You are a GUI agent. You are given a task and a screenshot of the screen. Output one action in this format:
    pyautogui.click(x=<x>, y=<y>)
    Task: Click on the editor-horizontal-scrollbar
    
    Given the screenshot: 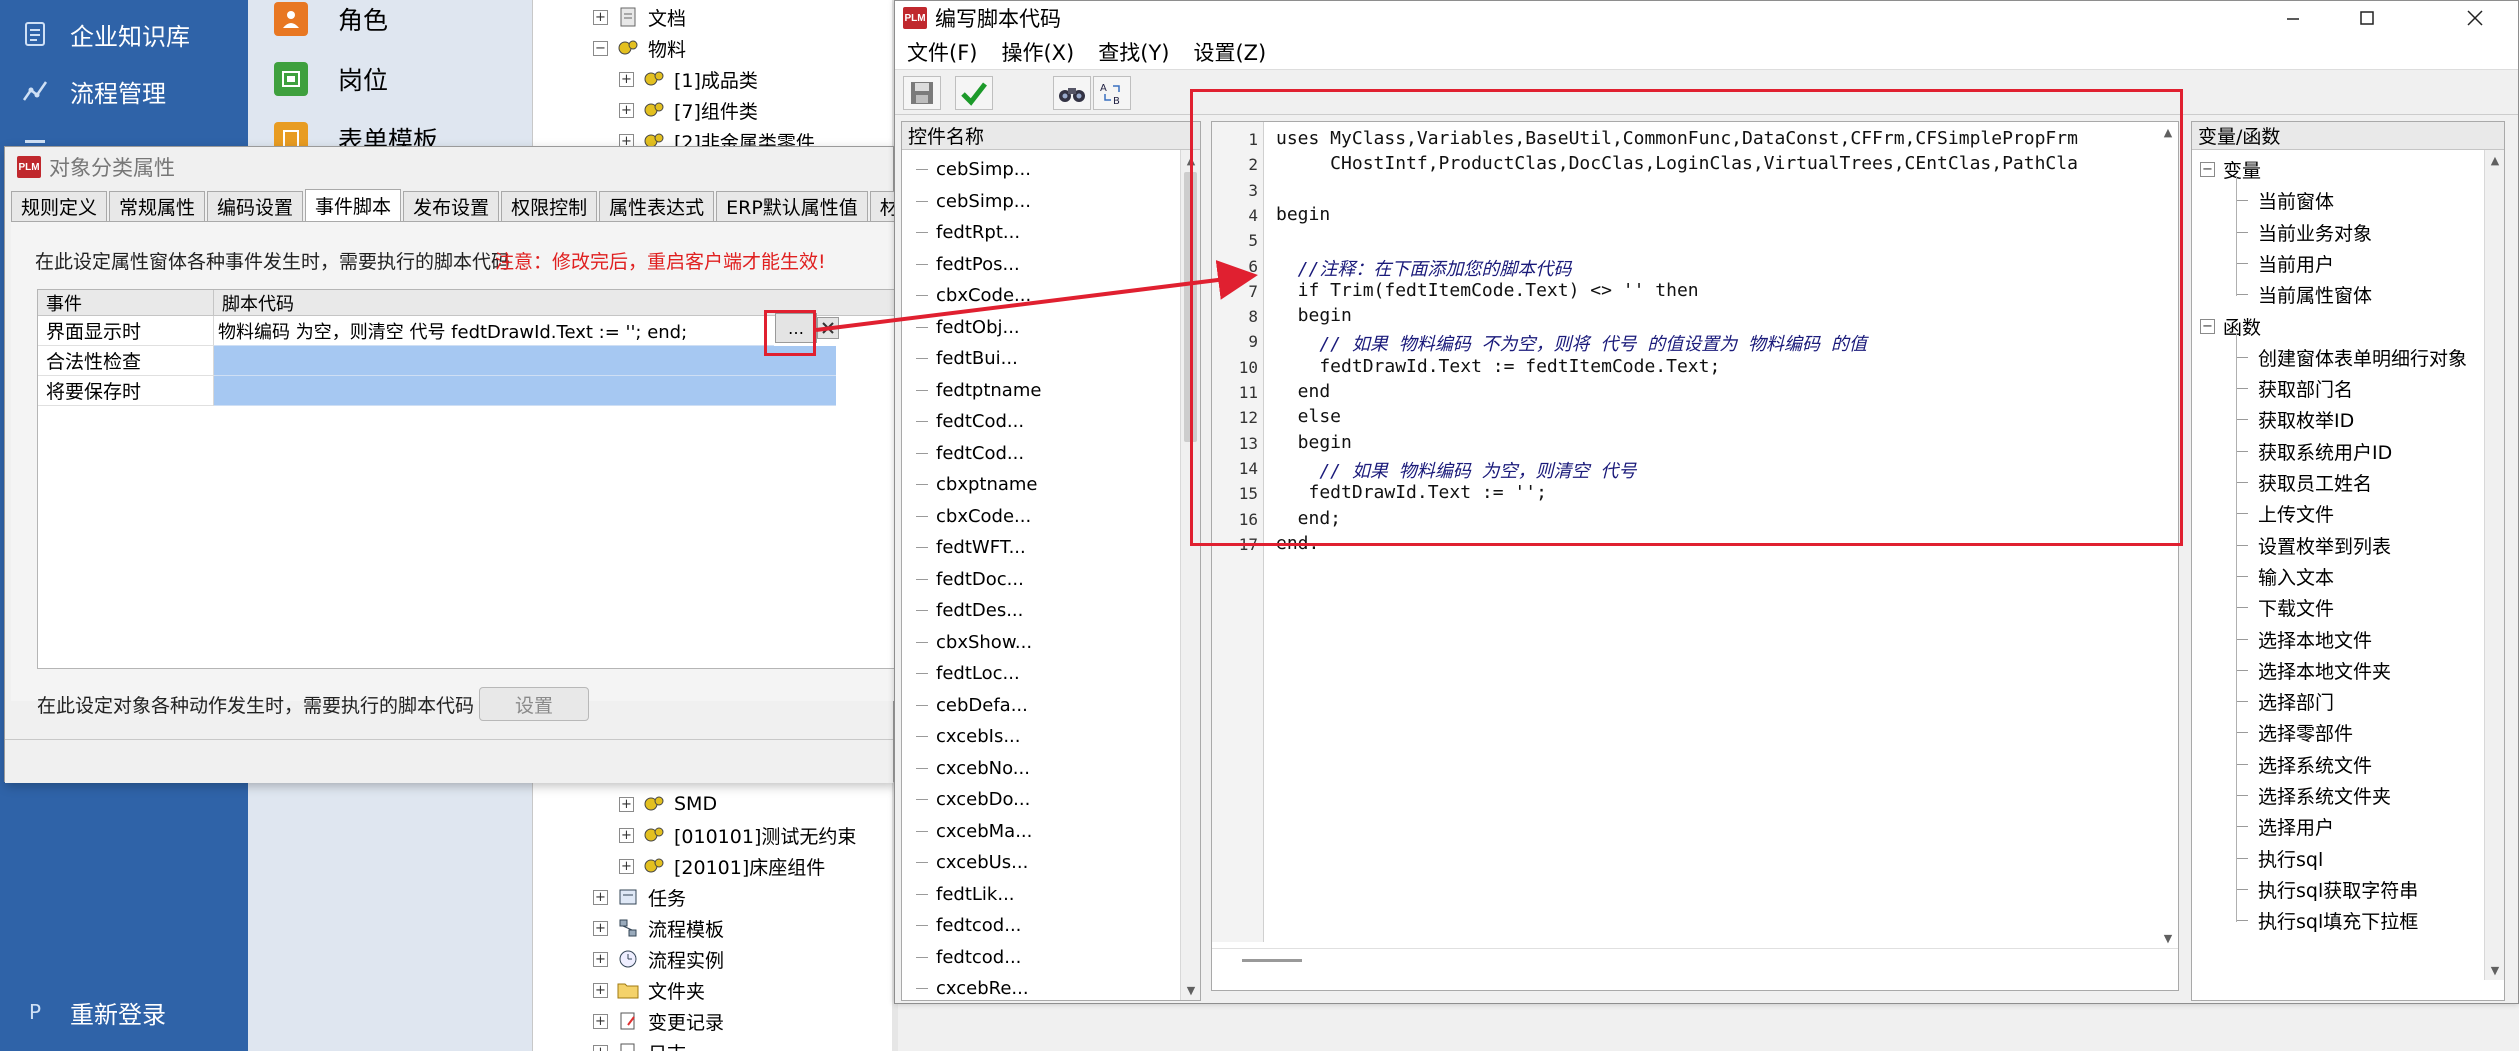 What is the action you would take?
    pyautogui.click(x=1695, y=968)
    